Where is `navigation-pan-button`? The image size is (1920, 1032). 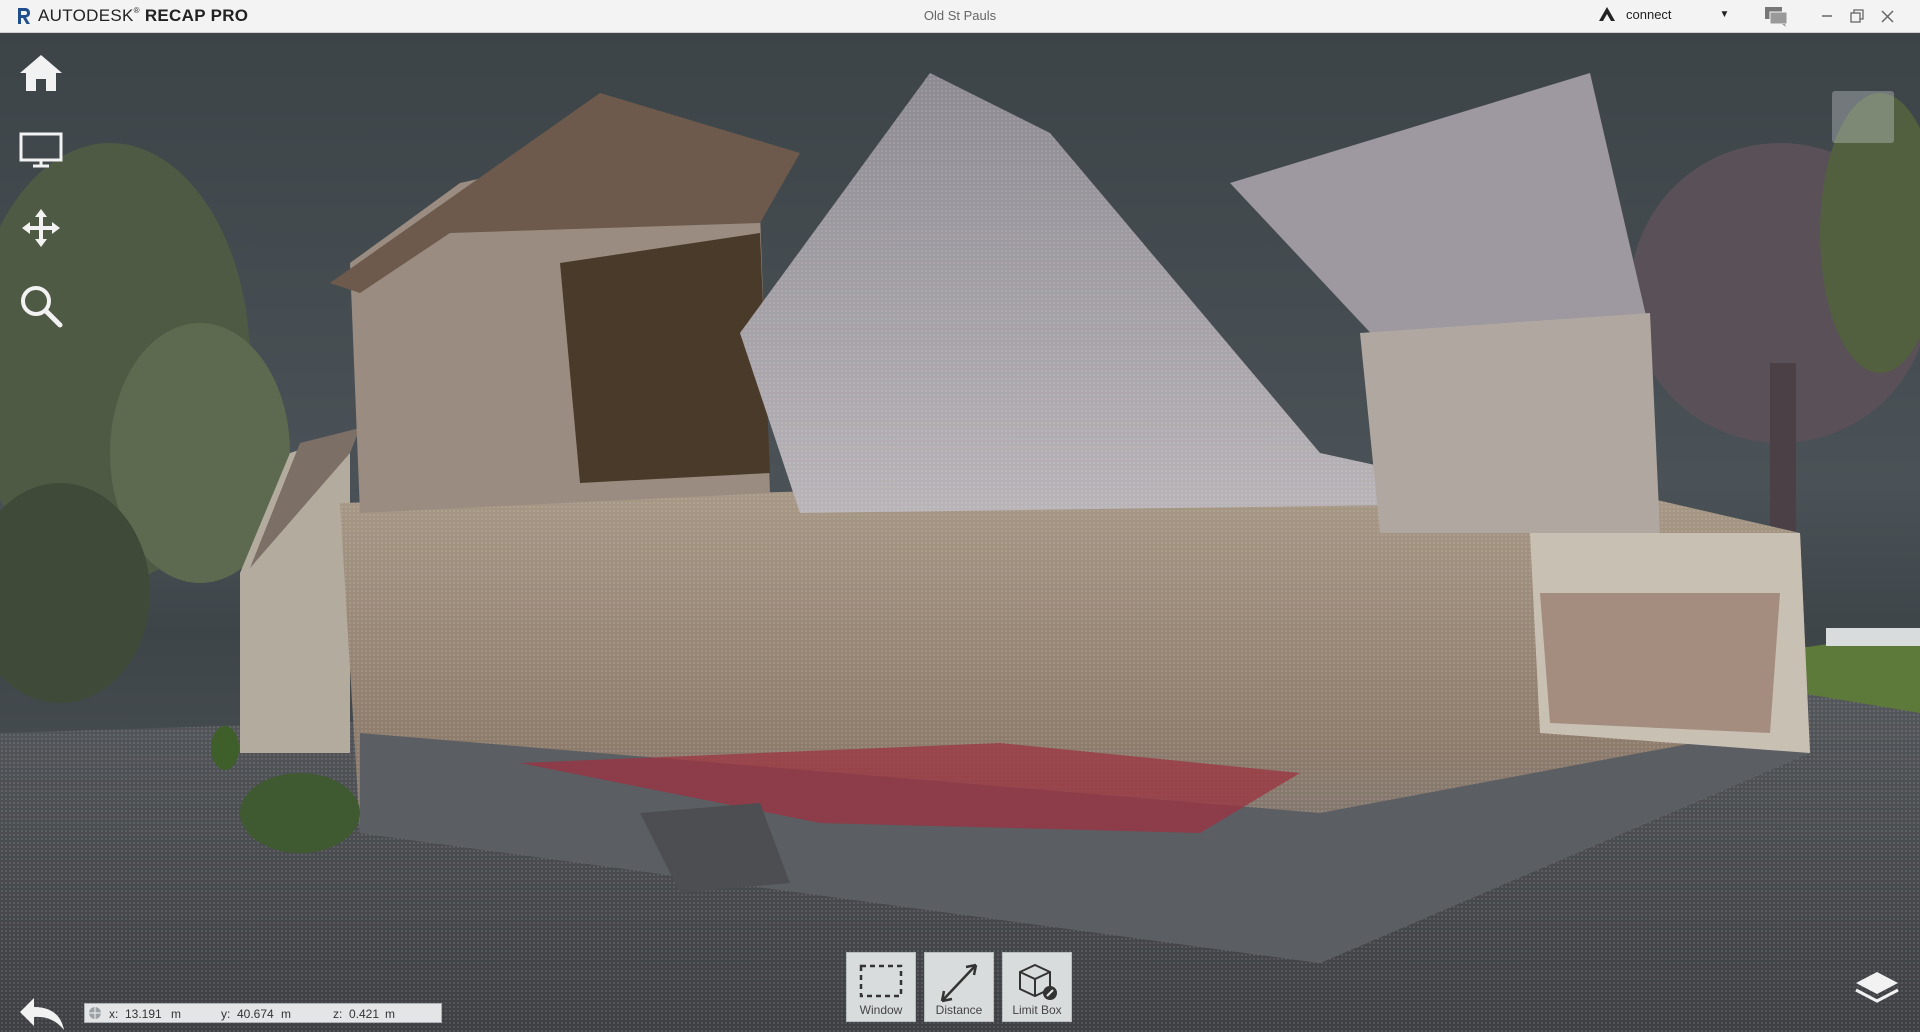 navigation-pan-button is located at coordinates (41, 228).